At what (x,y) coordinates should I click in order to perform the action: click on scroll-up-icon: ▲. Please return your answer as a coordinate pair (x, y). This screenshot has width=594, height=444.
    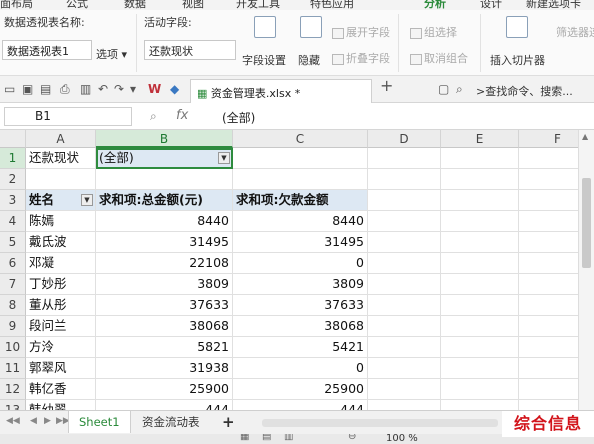
    Looking at the image, I should click on (585, 136).